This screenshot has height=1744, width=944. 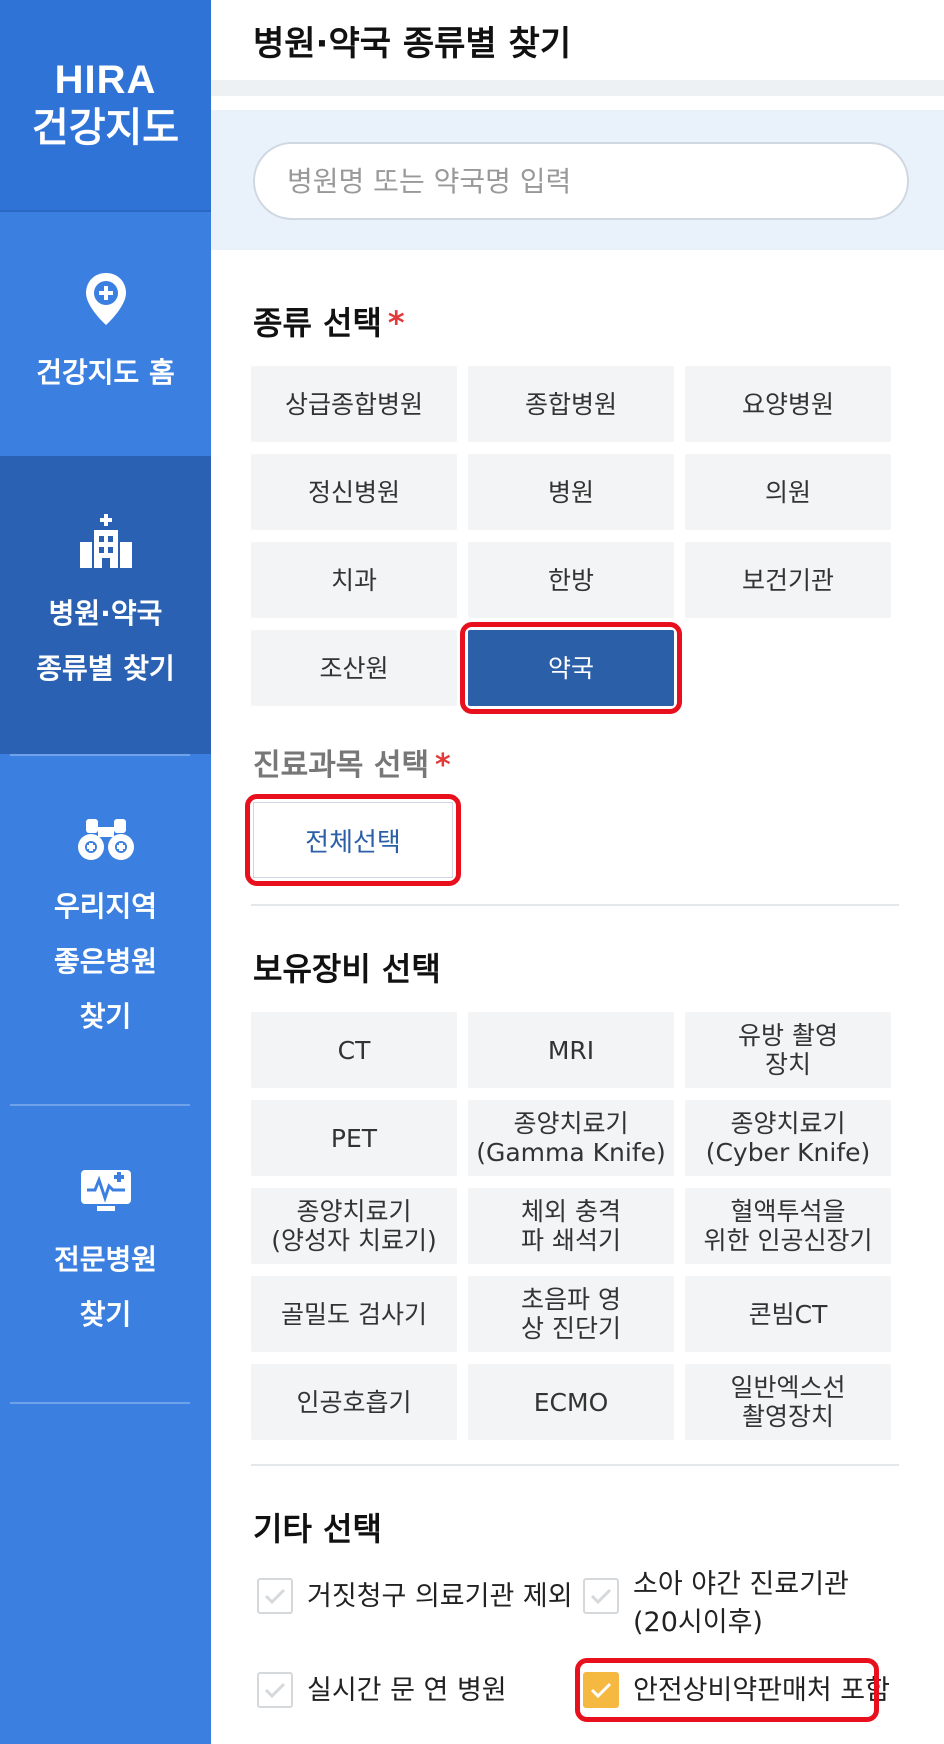 I want to click on select-all-button: 전체선택, so click(x=353, y=840).